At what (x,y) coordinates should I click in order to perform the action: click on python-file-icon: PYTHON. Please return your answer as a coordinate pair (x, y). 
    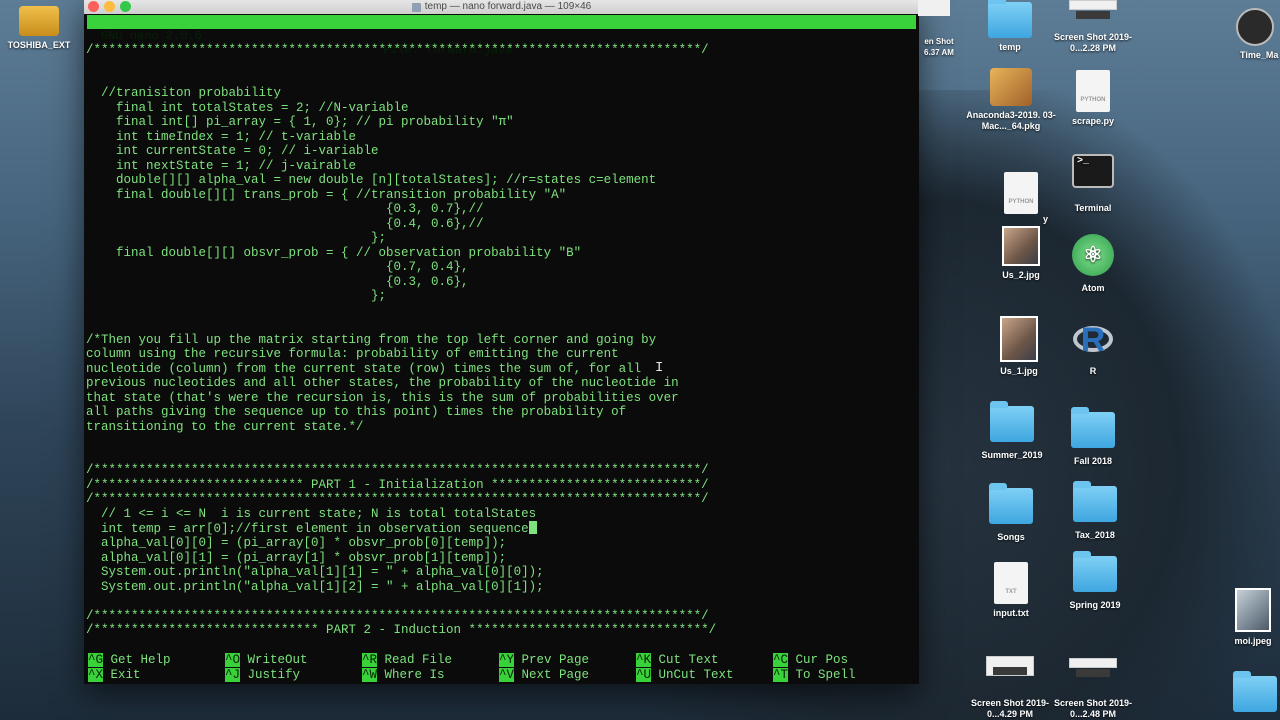
    Looking at the image, I should click on (1021, 193).